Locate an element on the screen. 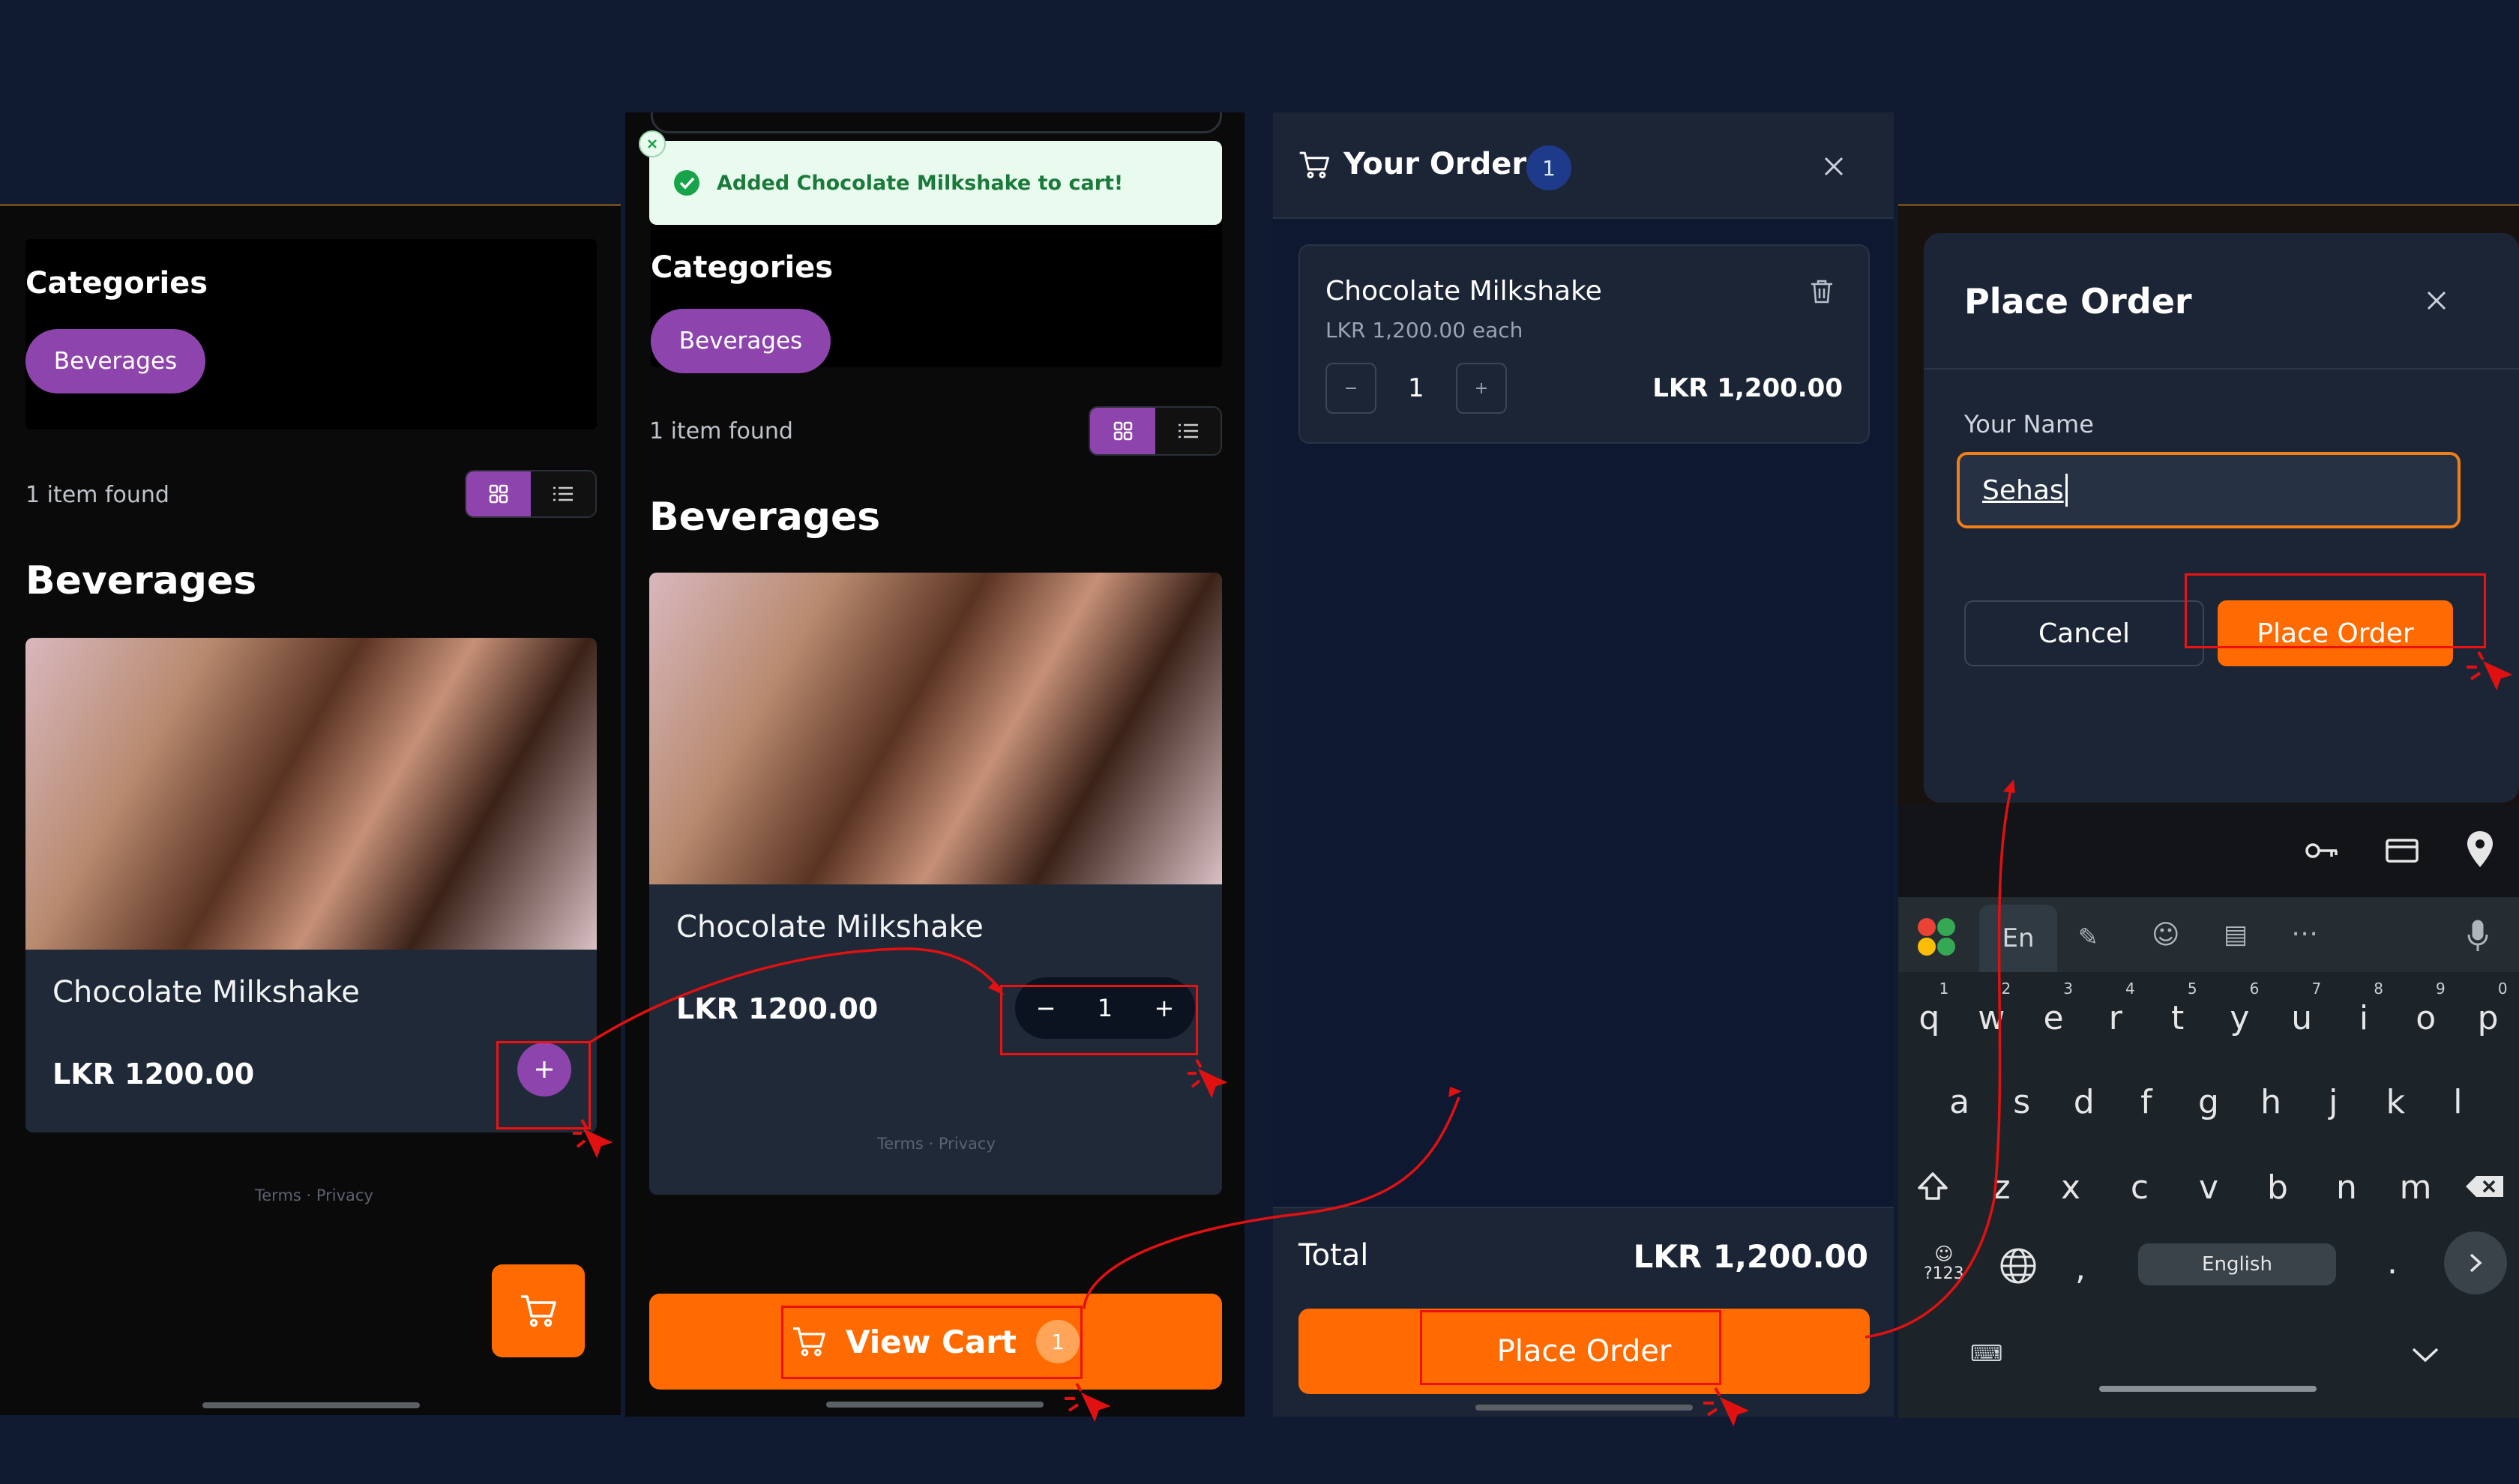  arrow-heads is located at coordinates (1501, 938).